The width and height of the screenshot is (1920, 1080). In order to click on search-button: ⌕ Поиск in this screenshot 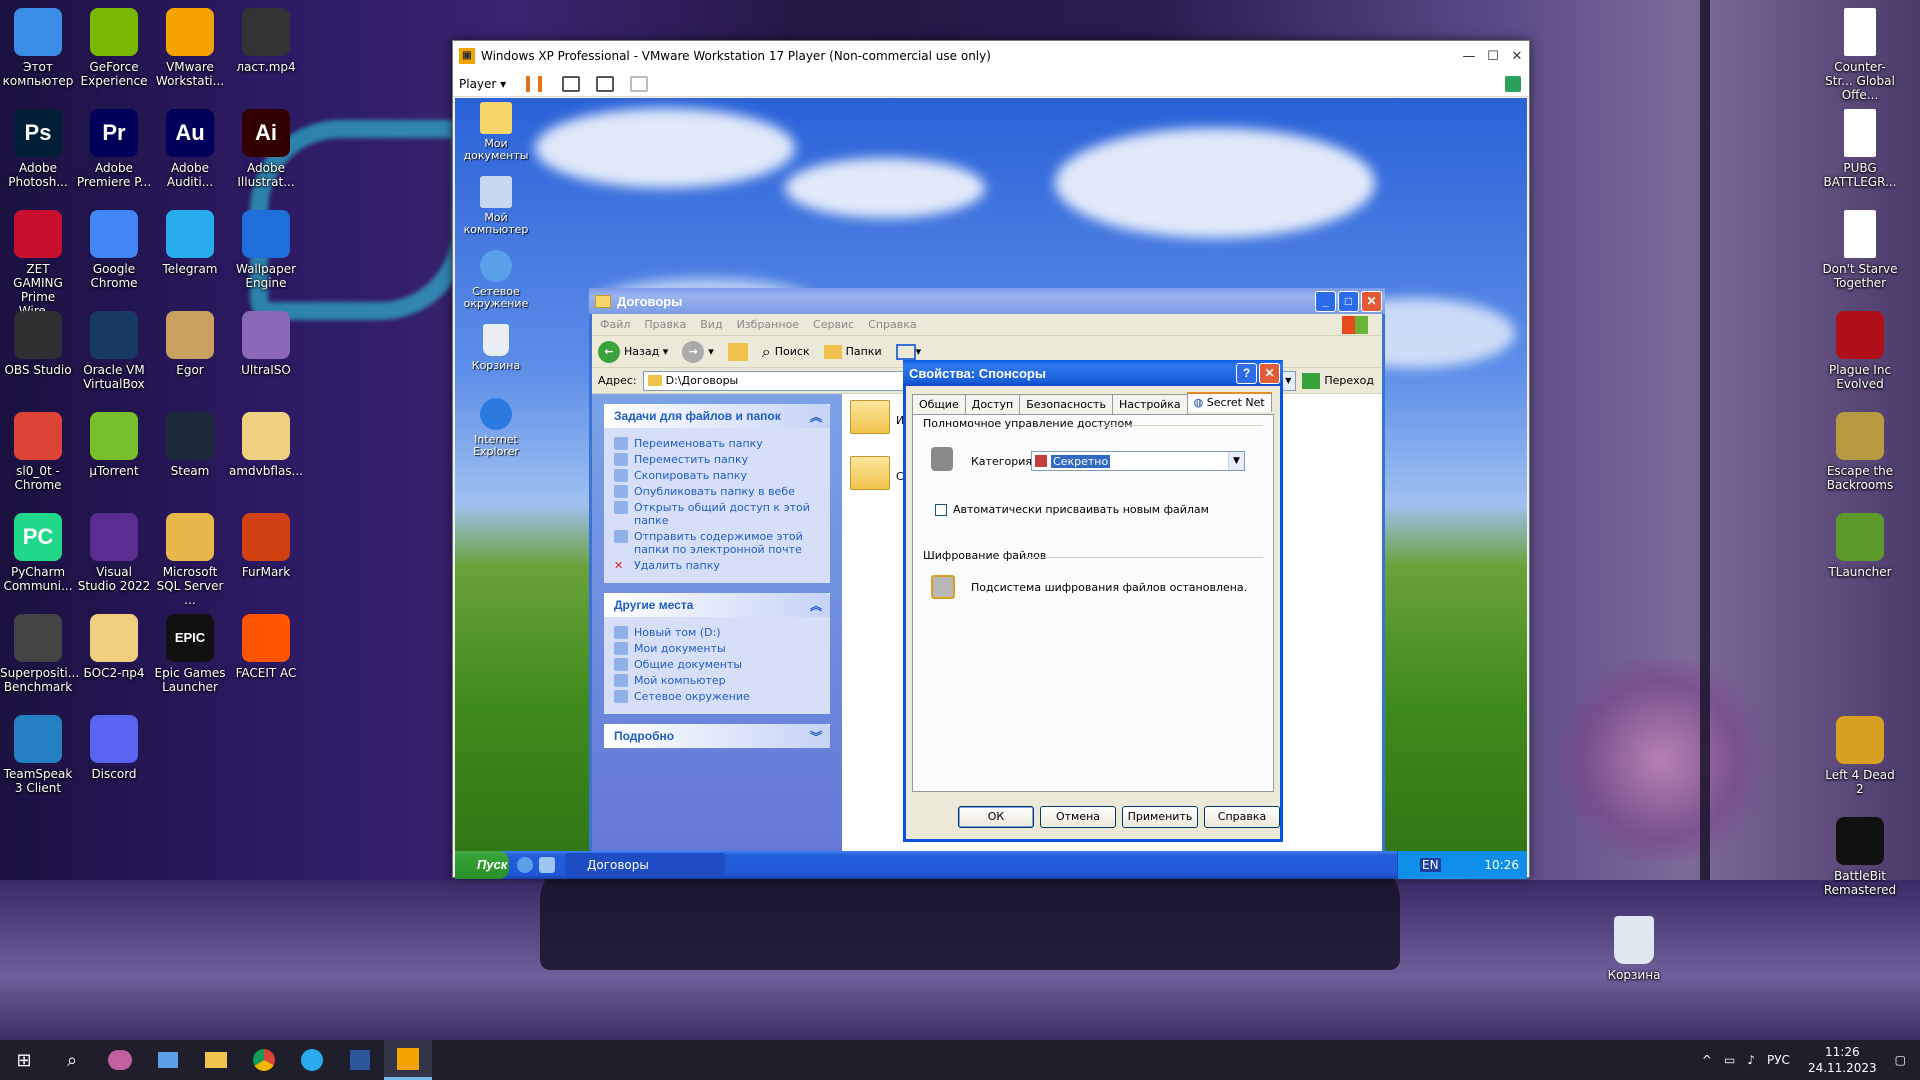, I will do `click(786, 352)`.